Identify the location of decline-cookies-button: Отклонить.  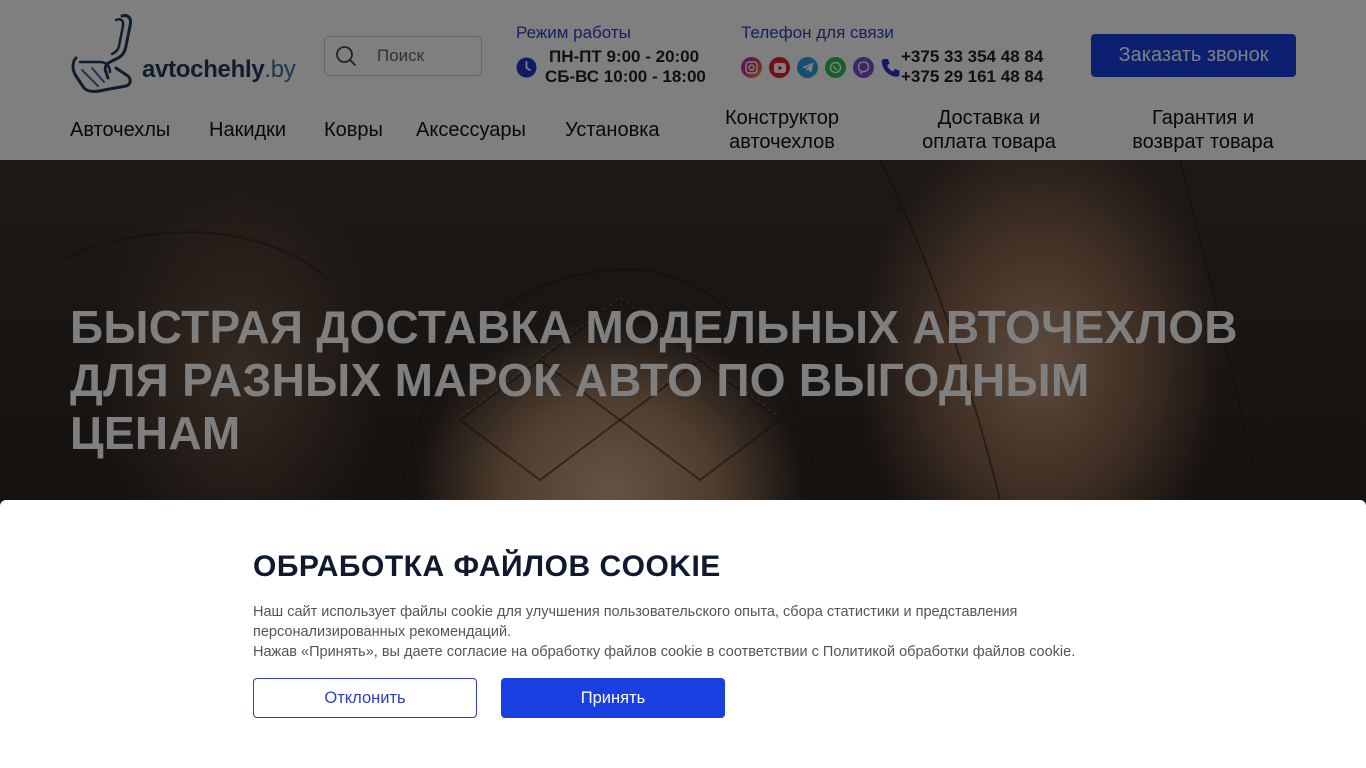
(365, 698).